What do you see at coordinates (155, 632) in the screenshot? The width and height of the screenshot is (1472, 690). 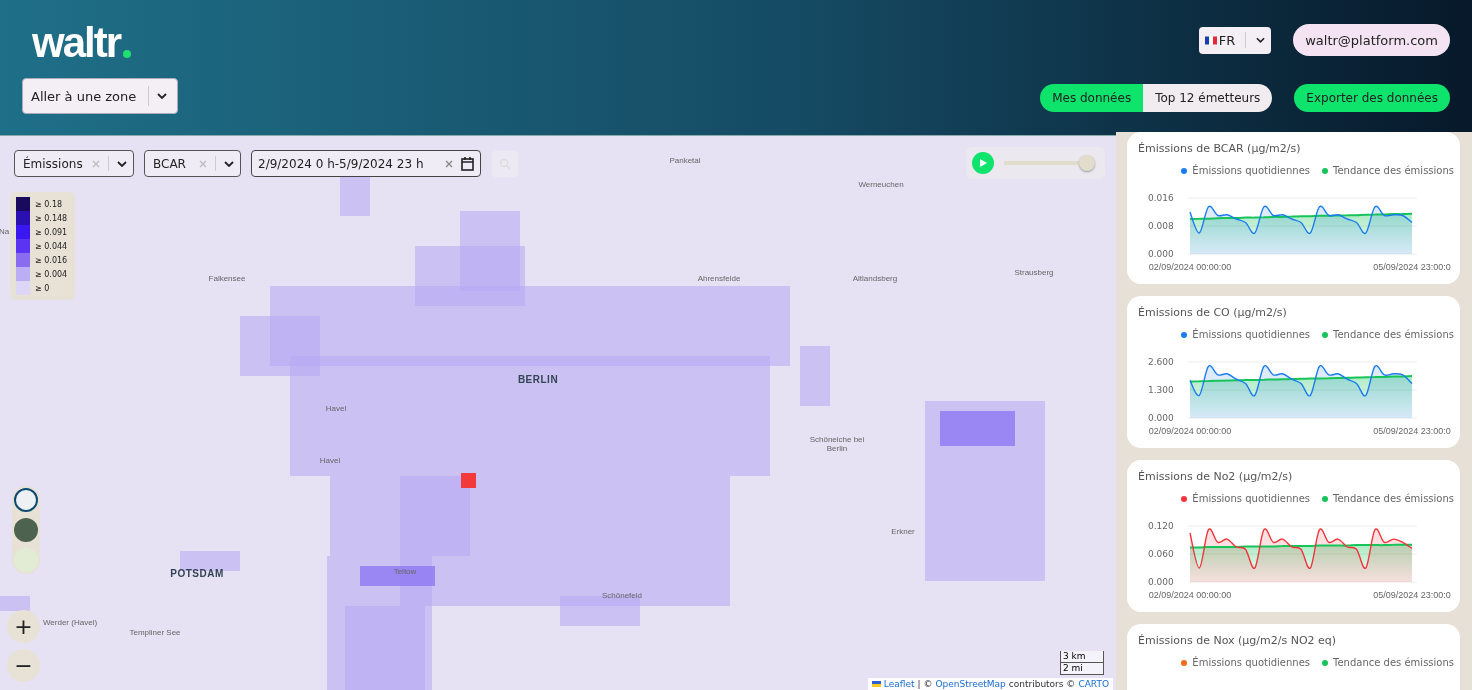 I see `place-label: Templiner See` at bounding box center [155, 632].